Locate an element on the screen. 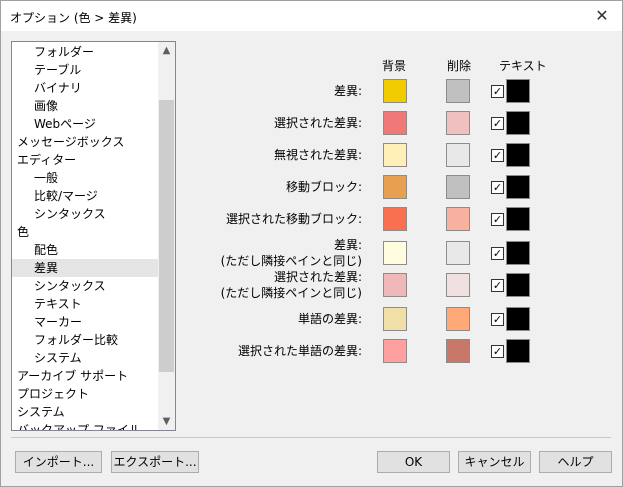 This screenshot has width=623, height=487. tree-scrollbar: ▲ ▼ is located at coordinates (166, 236).